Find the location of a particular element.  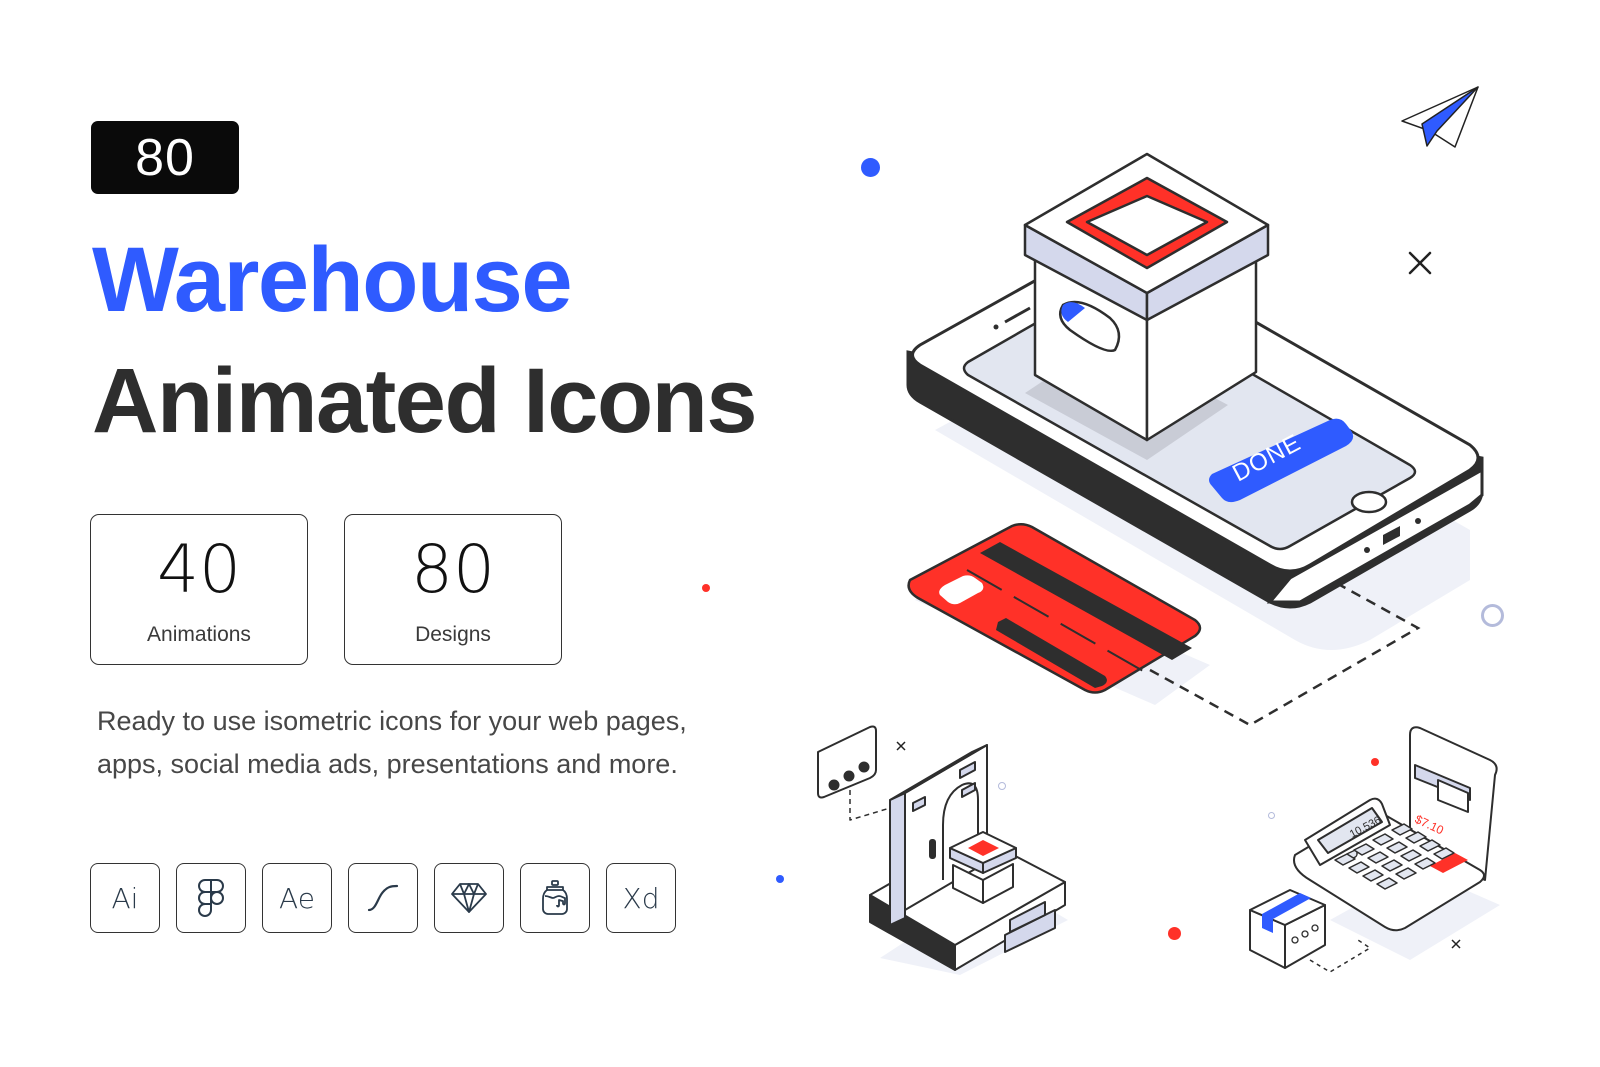

warehouse-gate-illustration is located at coordinates (942, 850).